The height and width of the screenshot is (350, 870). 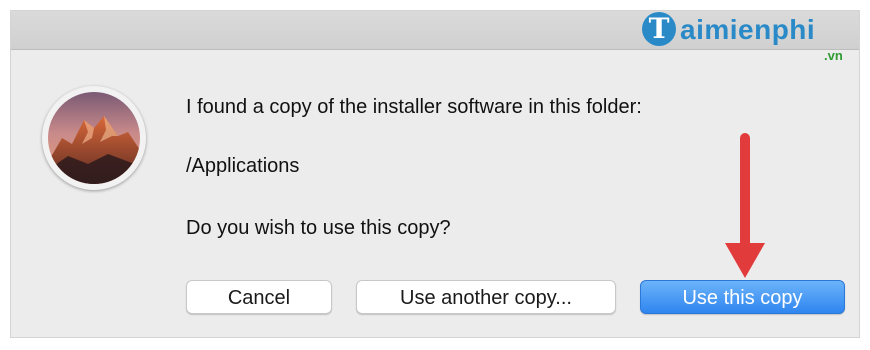 I want to click on watermark-brand-text: aimienphi, so click(x=748, y=29).